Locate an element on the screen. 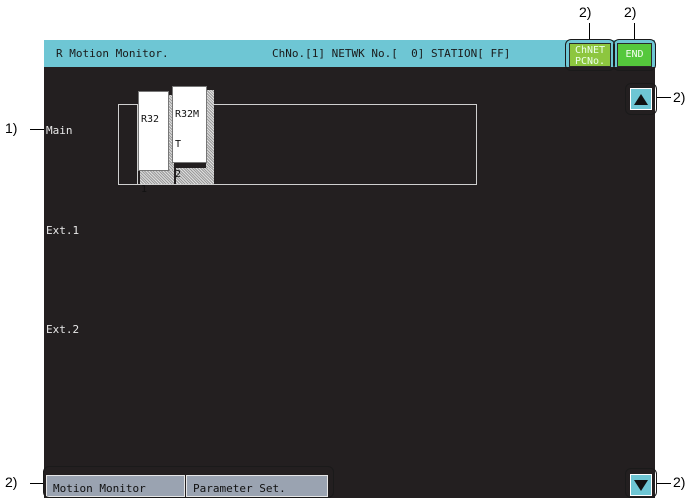  module-slot-1: R32 1 is located at coordinates (153, 143).